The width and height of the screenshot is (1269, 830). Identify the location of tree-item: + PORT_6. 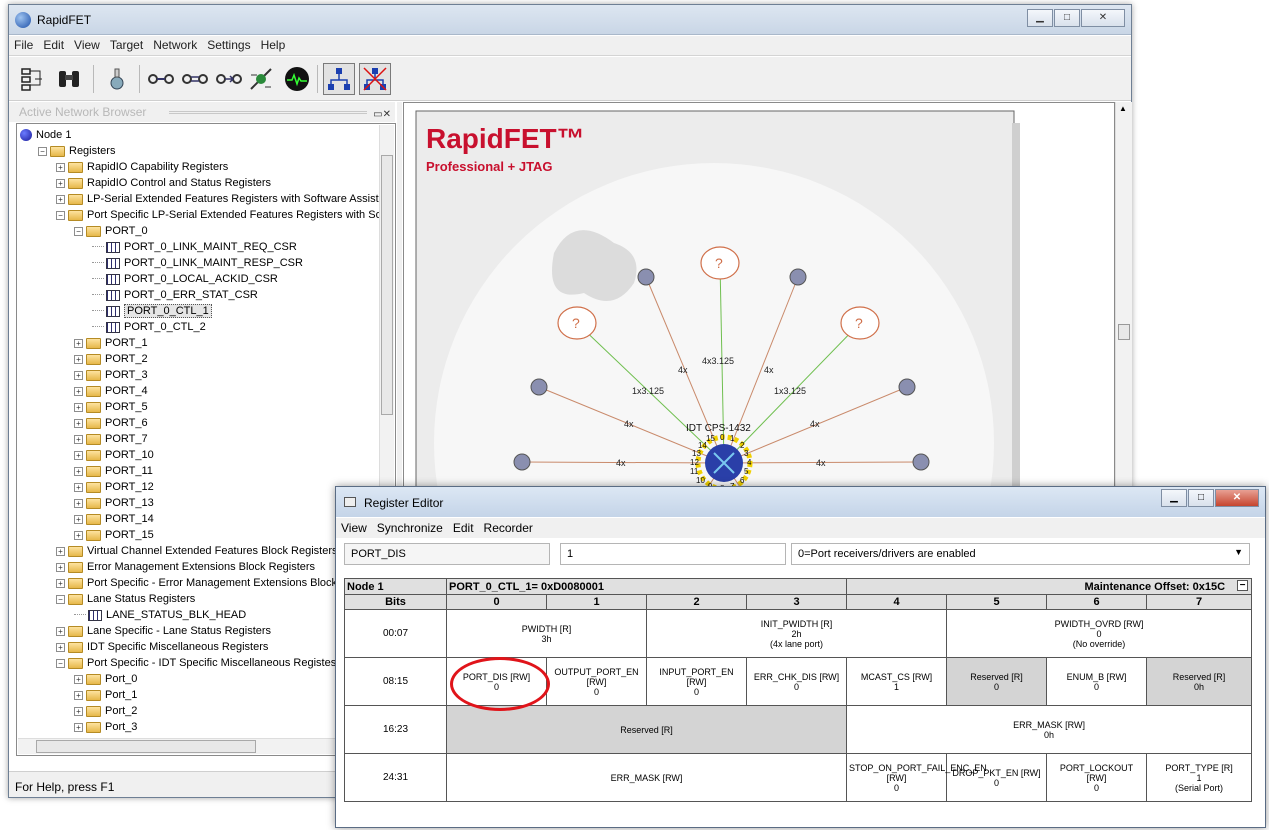
(111, 423).